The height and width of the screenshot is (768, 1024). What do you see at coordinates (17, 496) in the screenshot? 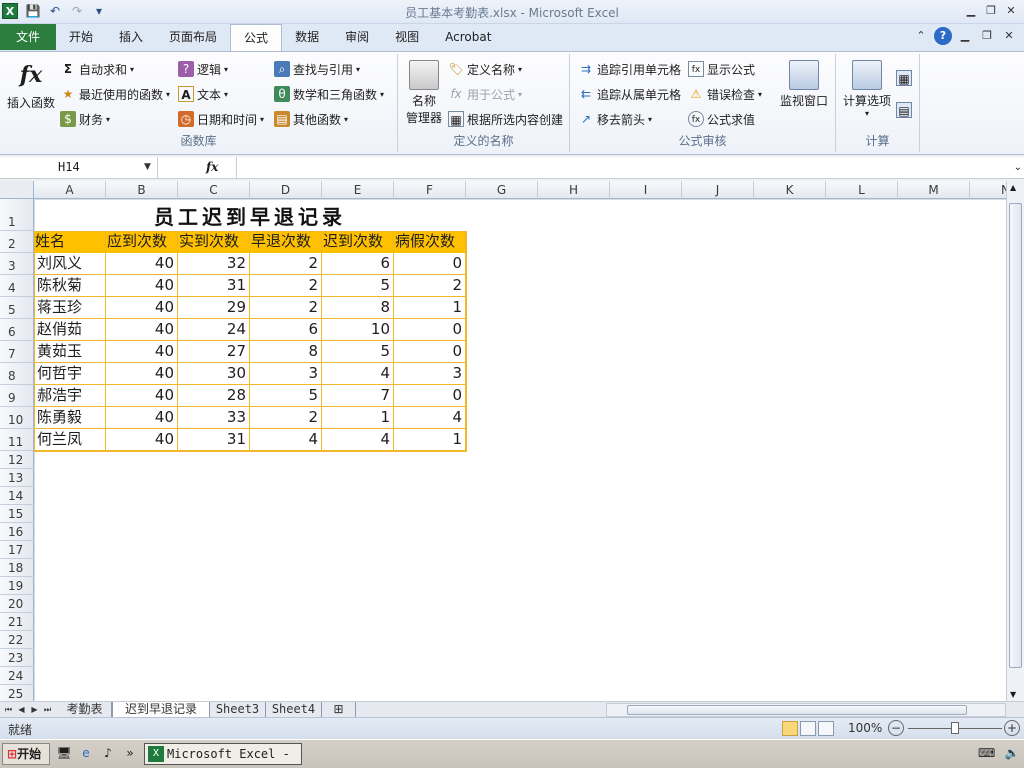
I see `row-header: 14` at bounding box center [17, 496].